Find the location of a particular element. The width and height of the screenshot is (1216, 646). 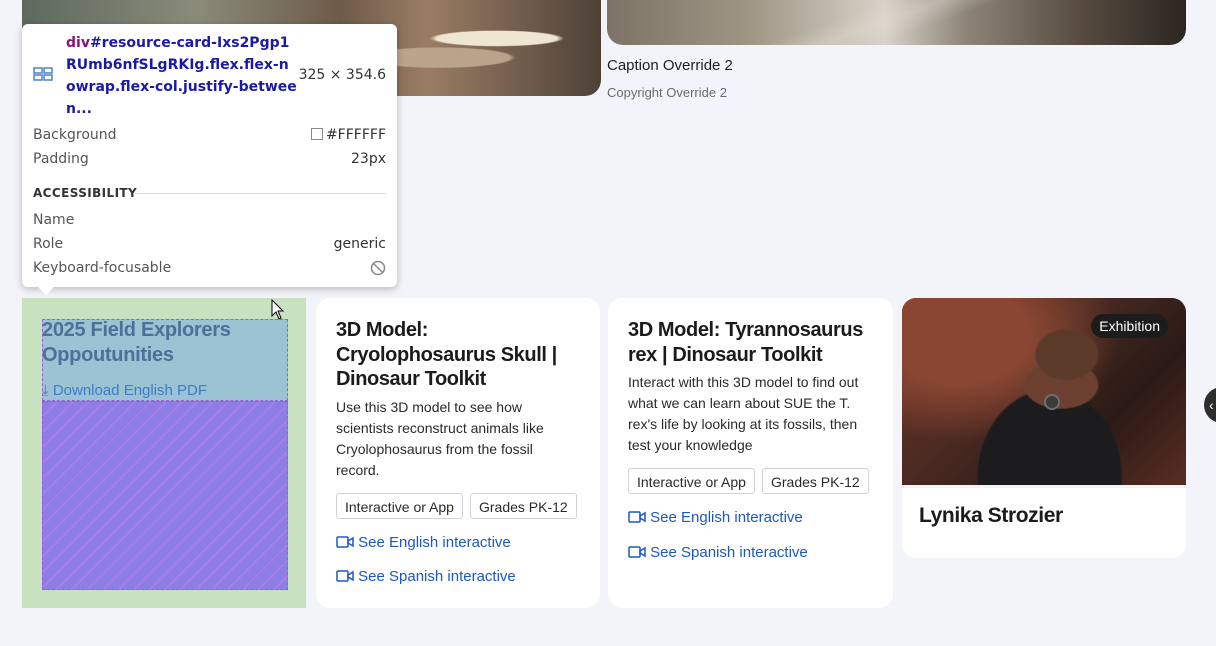

accessibility-section-title: ACCESSIBILITY is located at coordinates (85, 193).